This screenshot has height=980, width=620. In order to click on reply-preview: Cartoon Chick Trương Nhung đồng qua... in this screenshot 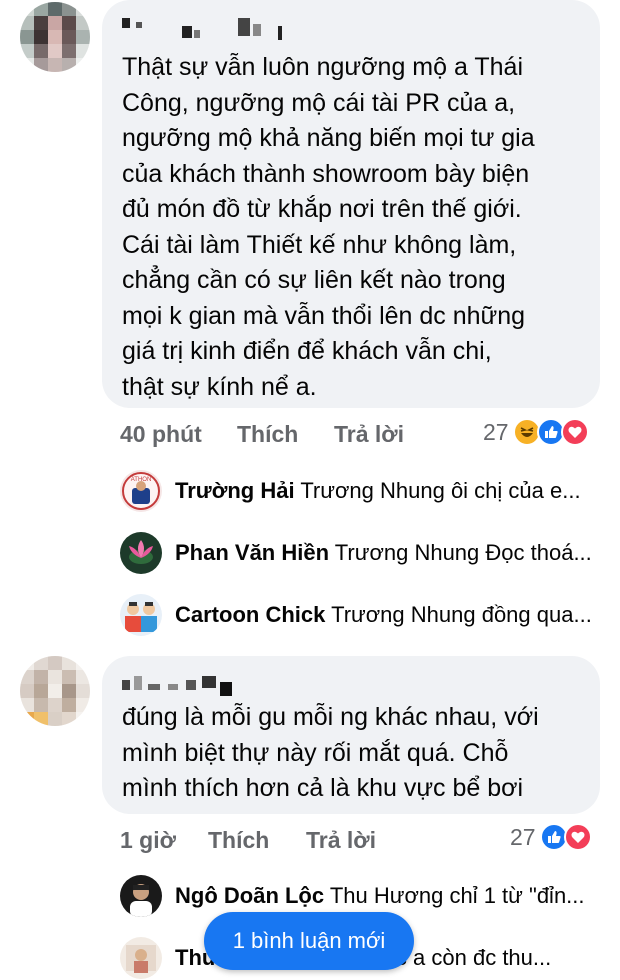, I will do `click(356, 615)`.